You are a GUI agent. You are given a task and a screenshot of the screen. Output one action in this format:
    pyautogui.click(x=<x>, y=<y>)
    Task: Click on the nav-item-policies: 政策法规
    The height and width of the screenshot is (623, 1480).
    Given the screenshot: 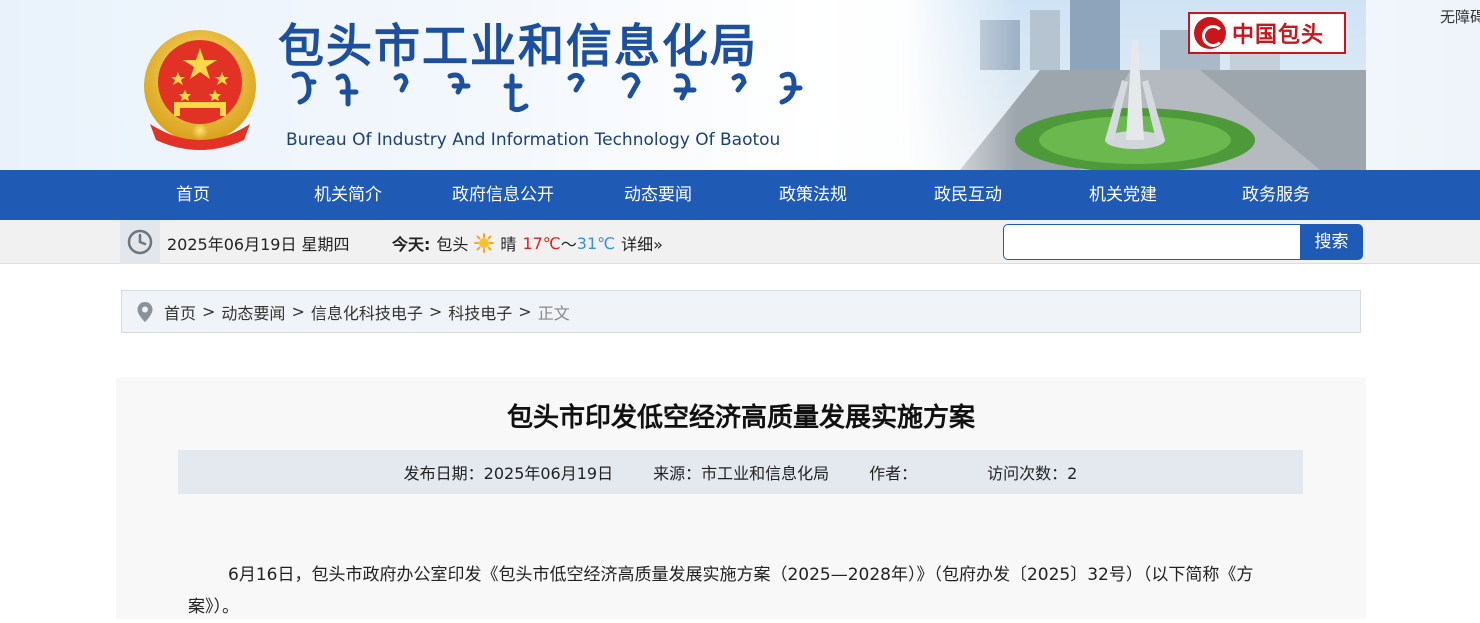 What is the action you would take?
    pyautogui.click(x=813, y=195)
    